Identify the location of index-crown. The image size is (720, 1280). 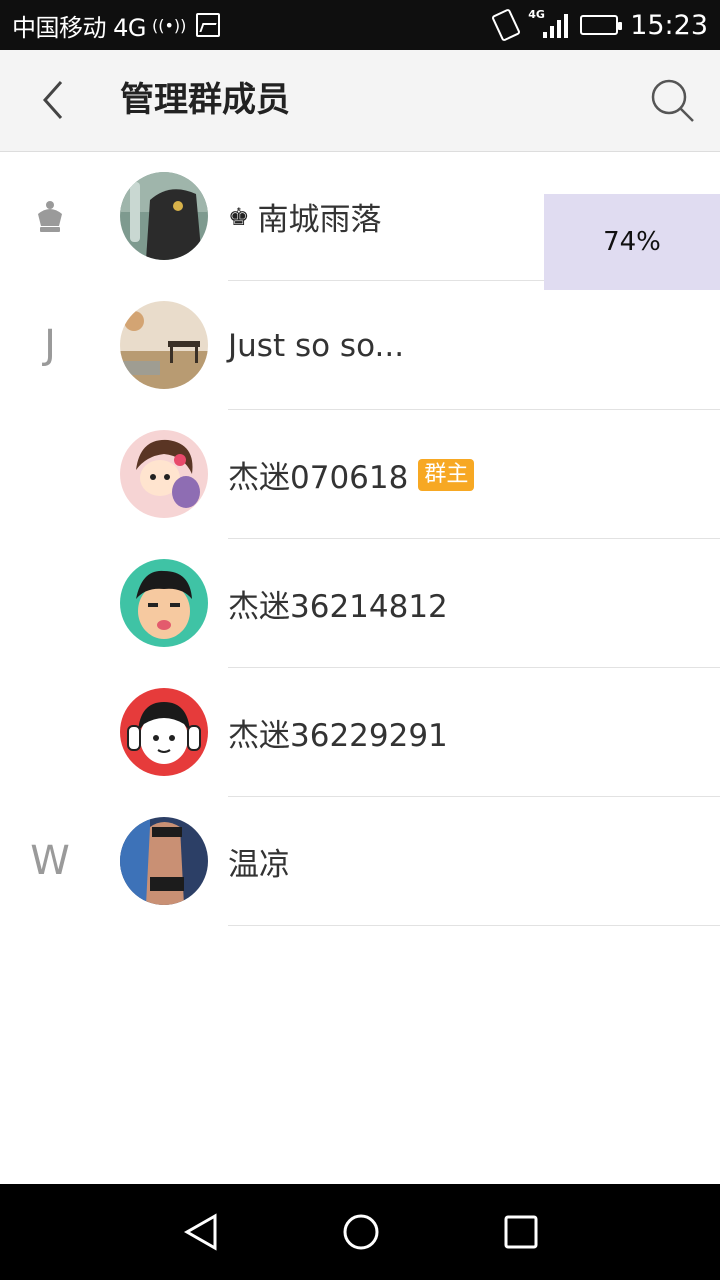
(50, 216).